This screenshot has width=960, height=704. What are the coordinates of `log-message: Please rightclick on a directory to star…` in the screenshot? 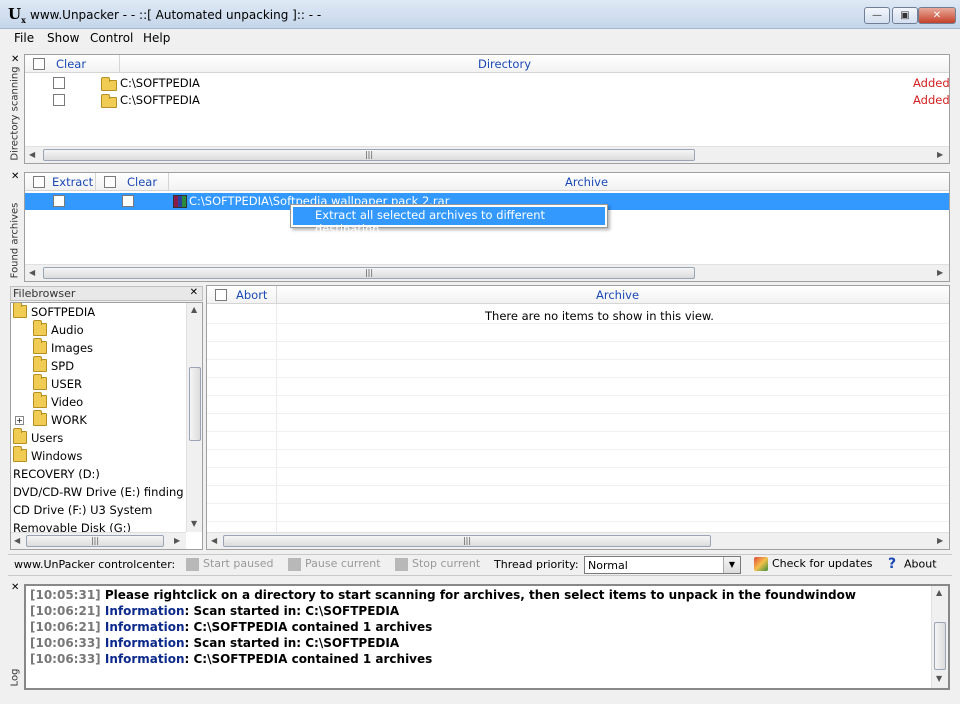 It's located at (480, 595).